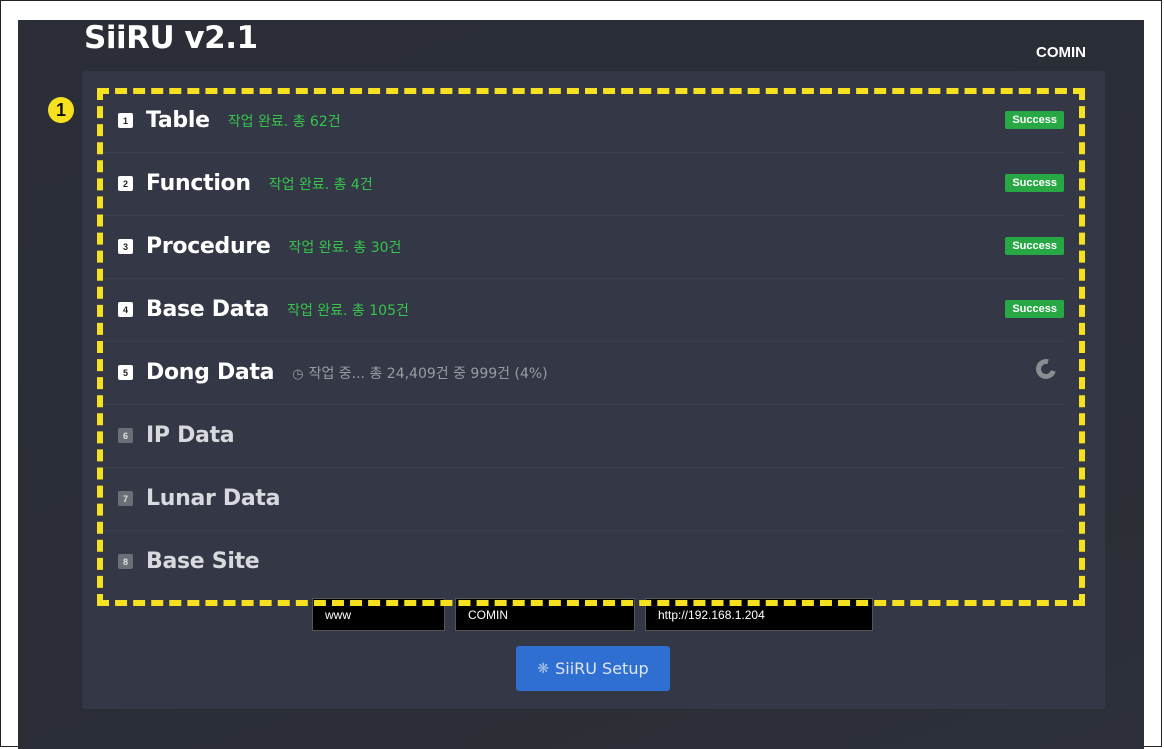 The width and height of the screenshot is (1164, 749). I want to click on step-status: 작업 완료. 총 4건, so click(320, 184).